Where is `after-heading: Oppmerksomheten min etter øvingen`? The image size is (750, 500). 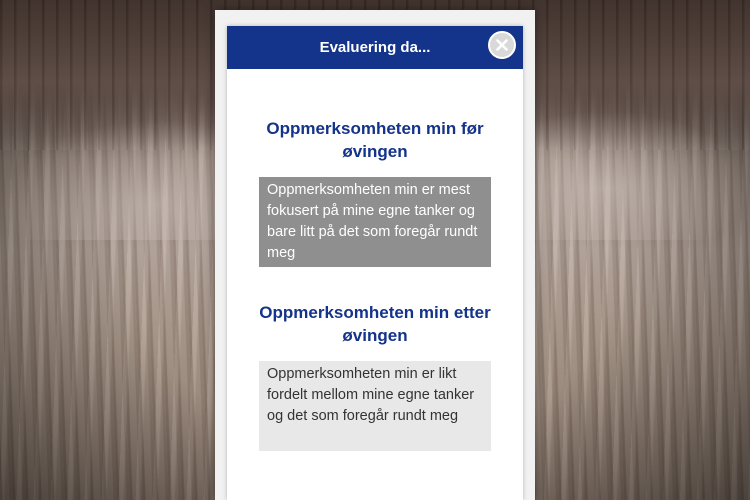 after-heading: Oppmerksomheten min etter øvingen is located at coordinates (375, 324).